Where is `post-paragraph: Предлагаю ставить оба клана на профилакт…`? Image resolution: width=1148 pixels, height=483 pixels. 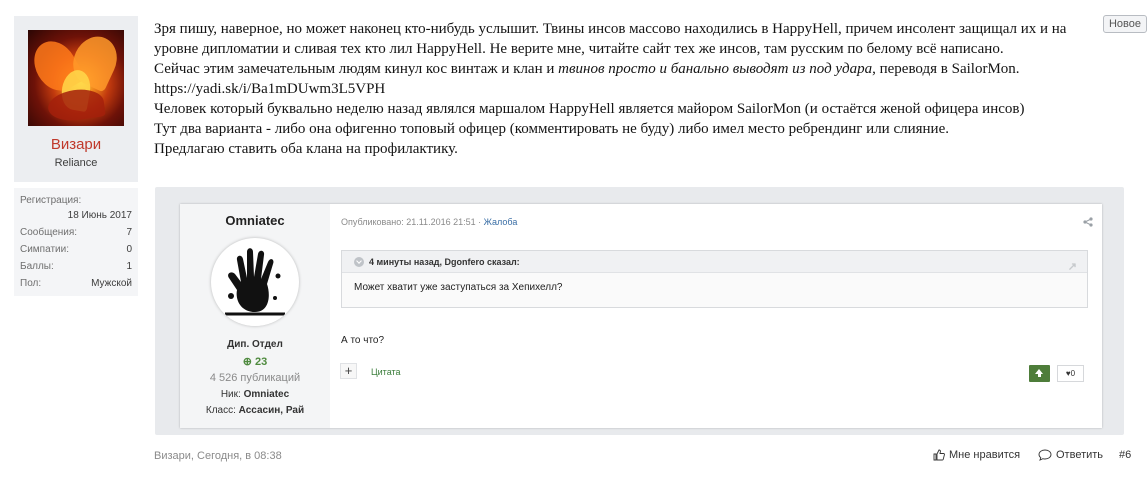 post-paragraph: Предлагаю ставить оба клана на профилакт… is located at coordinates (306, 149).